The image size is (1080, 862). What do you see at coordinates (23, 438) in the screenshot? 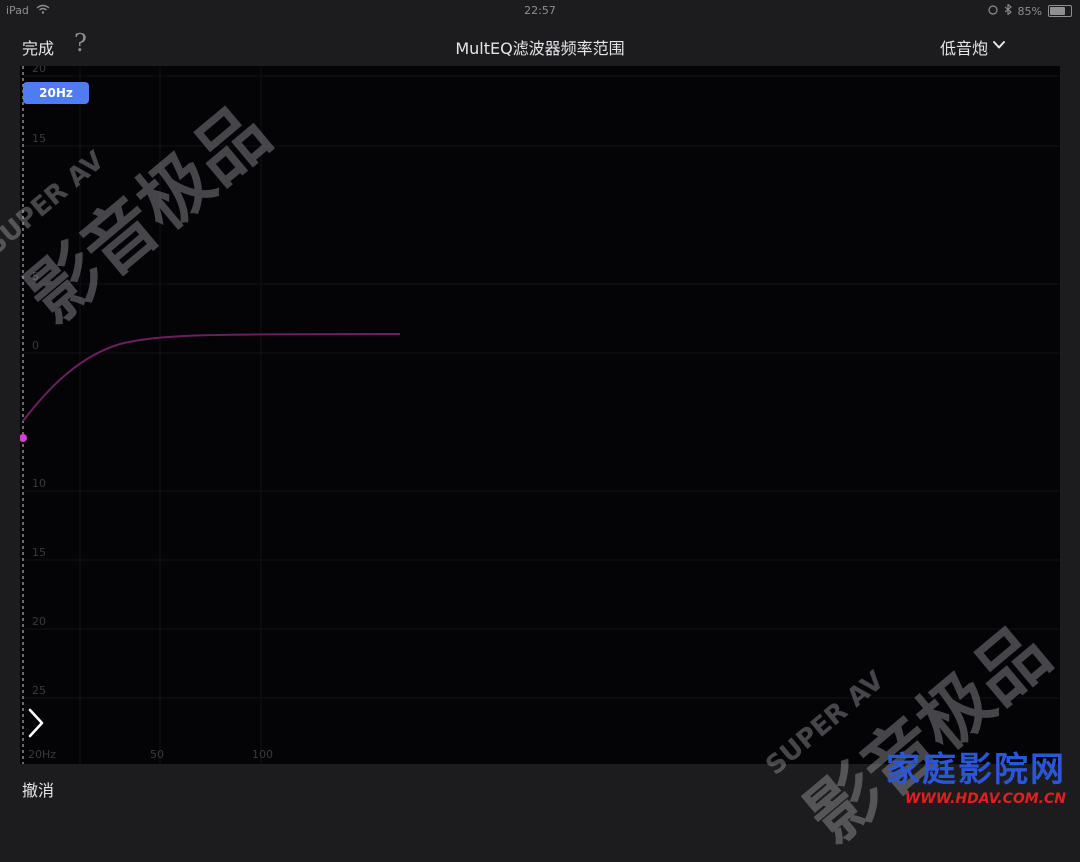
I see `curve-marker` at bounding box center [23, 438].